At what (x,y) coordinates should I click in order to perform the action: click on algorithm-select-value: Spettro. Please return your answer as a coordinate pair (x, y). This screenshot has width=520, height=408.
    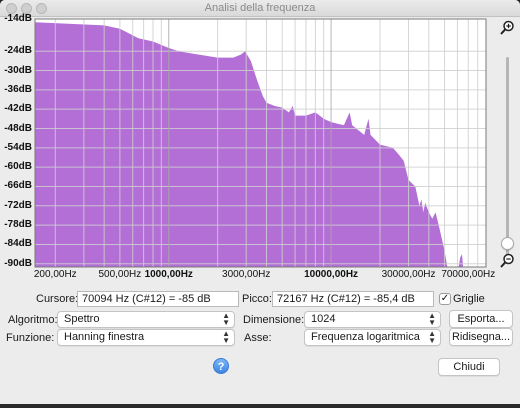
    Looking at the image, I should click on (82, 319).